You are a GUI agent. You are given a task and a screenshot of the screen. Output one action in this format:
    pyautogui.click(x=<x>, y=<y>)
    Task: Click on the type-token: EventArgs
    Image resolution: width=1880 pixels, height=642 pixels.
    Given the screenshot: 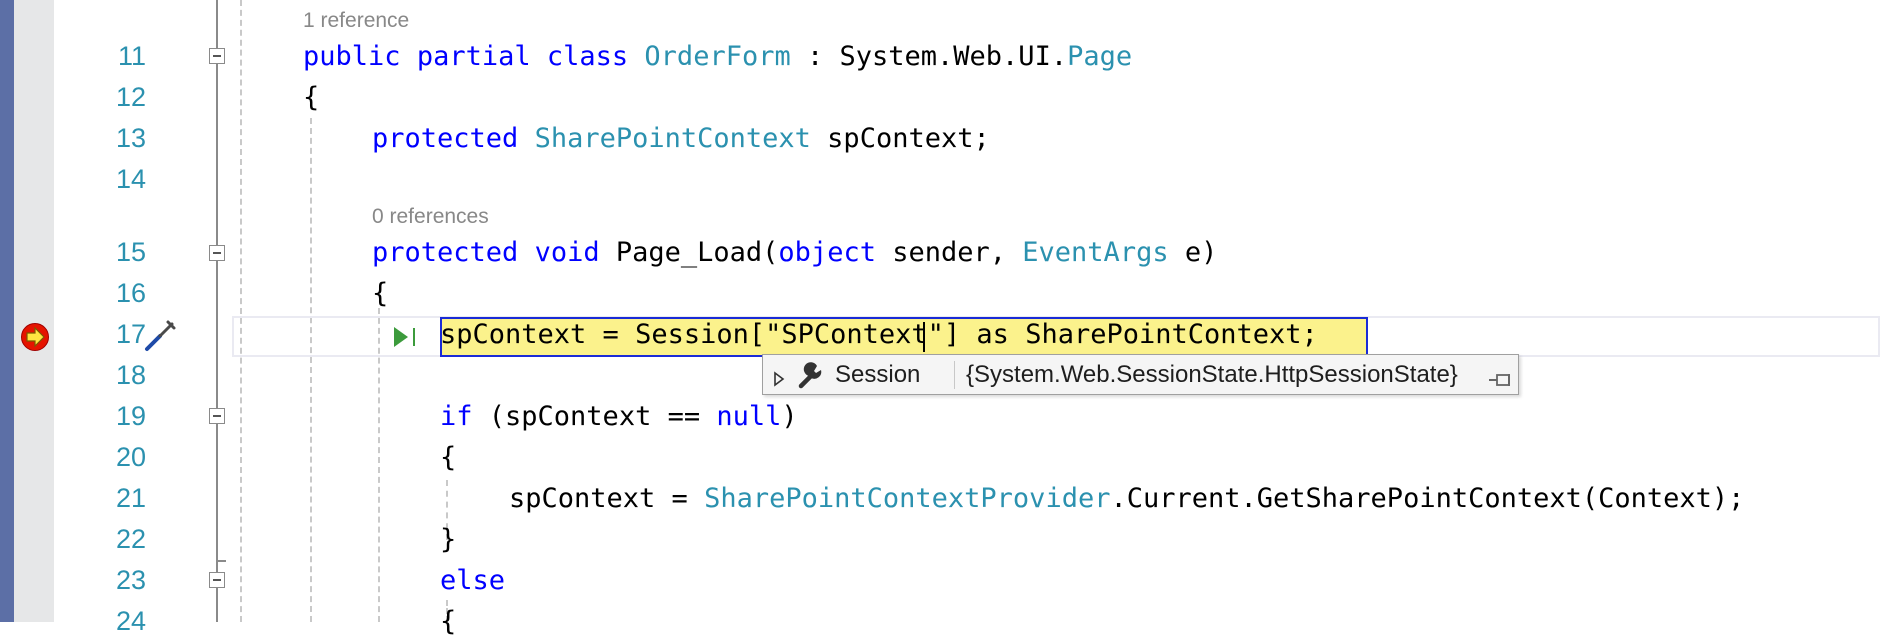 What is the action you would take?
    pyautogui.click(x=1095, y=252)
    